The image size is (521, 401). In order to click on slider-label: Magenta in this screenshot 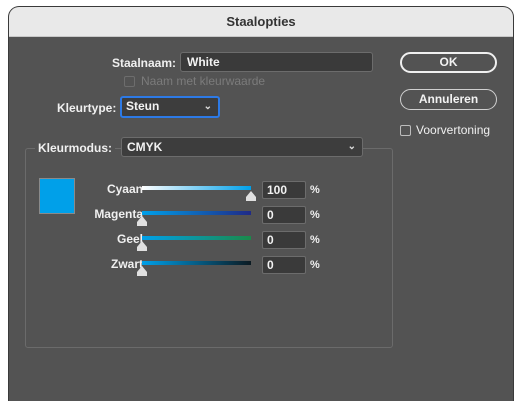, I will do `click(118, 214)`.